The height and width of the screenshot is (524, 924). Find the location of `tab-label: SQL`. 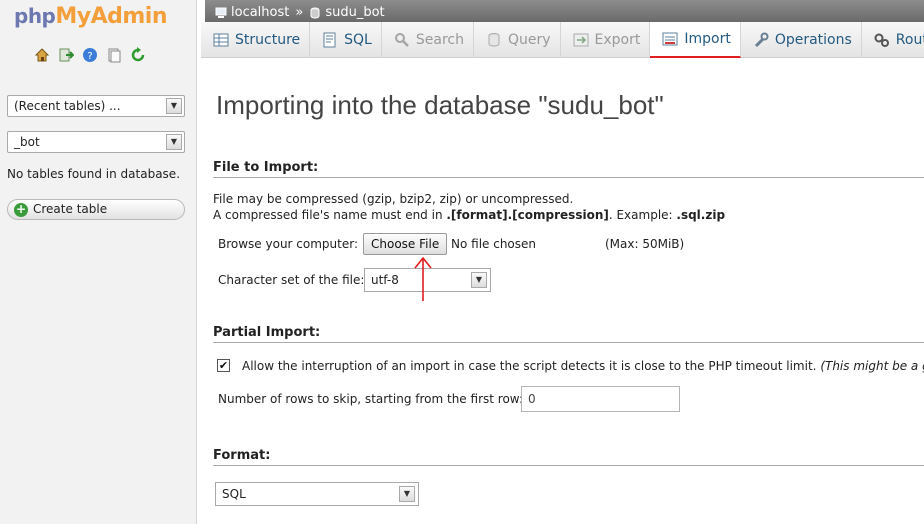

tab-label: SQL is located at coordinates (358, 40).